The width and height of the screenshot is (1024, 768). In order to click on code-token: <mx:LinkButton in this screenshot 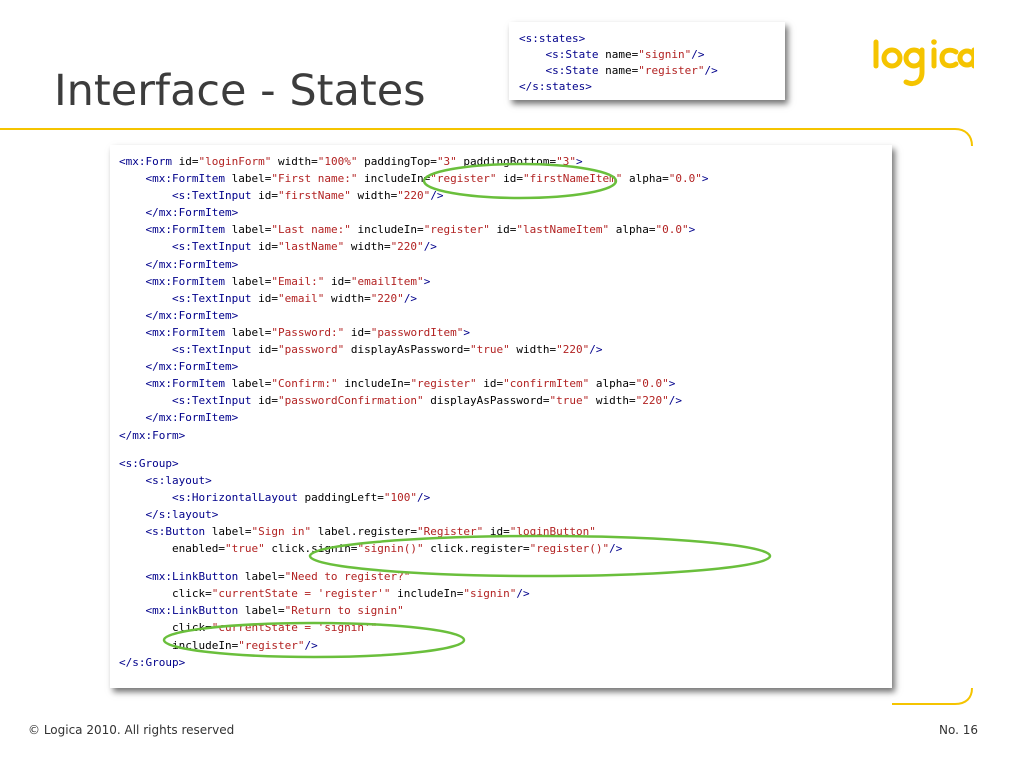, I will do `click(192, 577)`.